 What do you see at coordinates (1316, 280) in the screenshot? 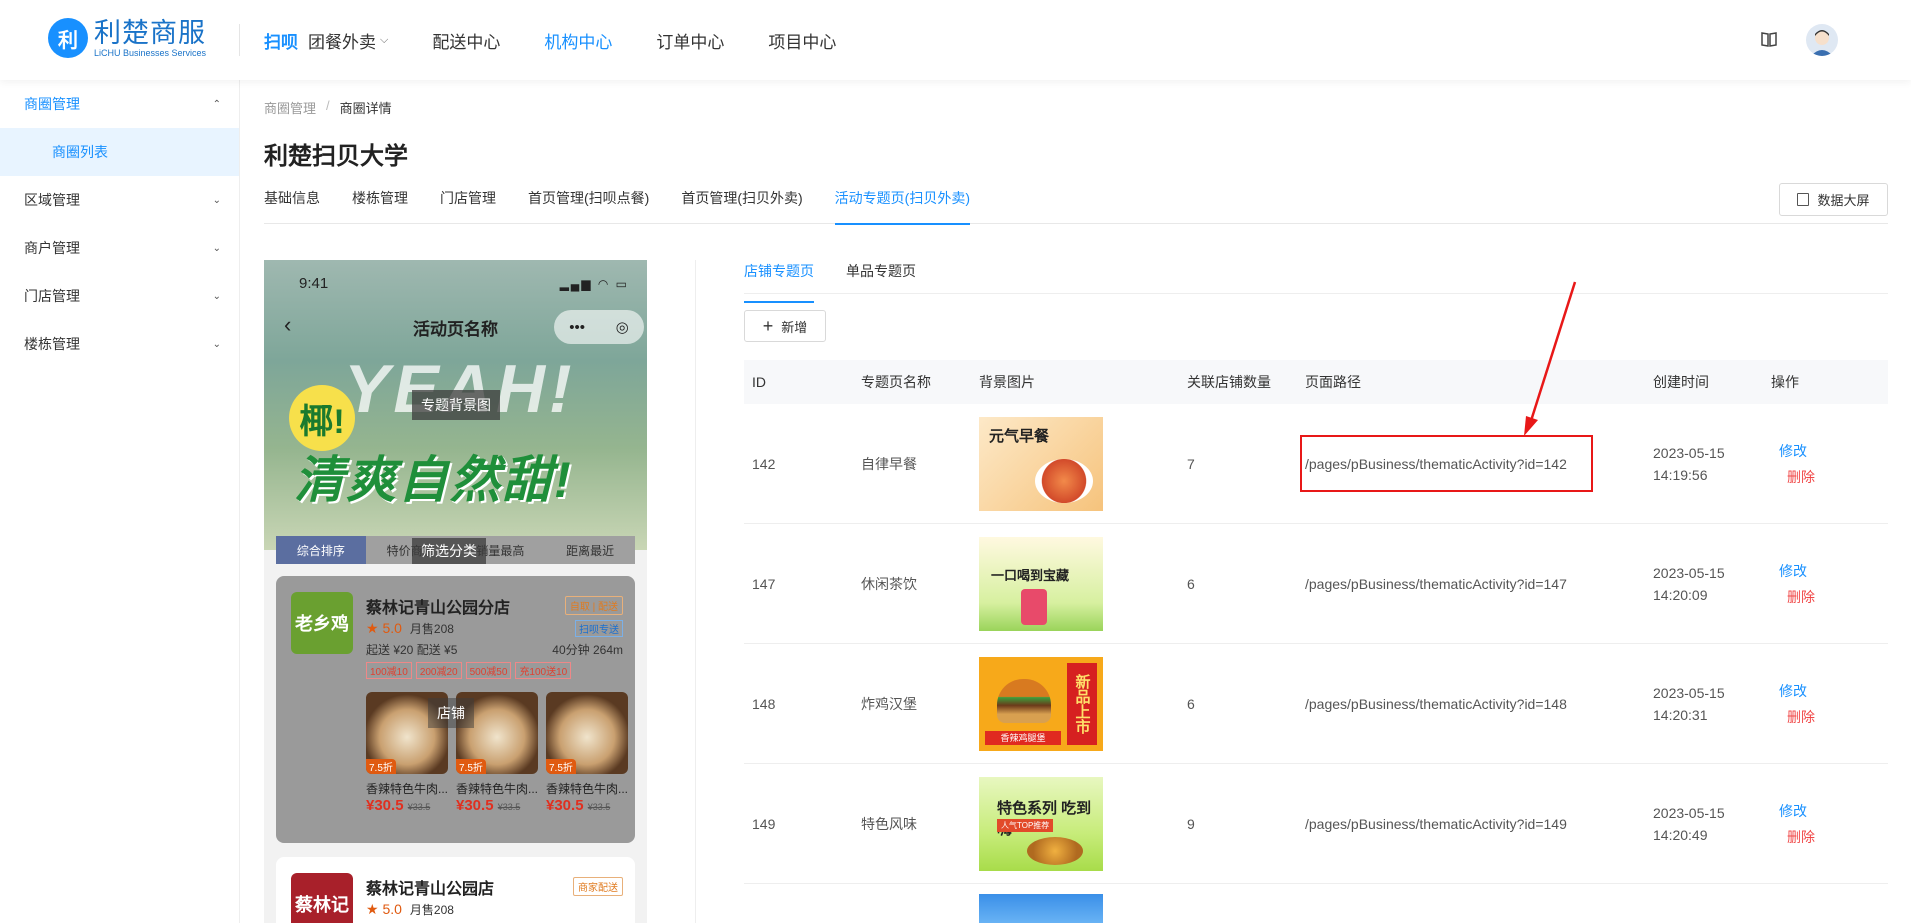
I see `topic-subtabs: 店铺专题页 单品专题页` at bounding box center [1316, 280].